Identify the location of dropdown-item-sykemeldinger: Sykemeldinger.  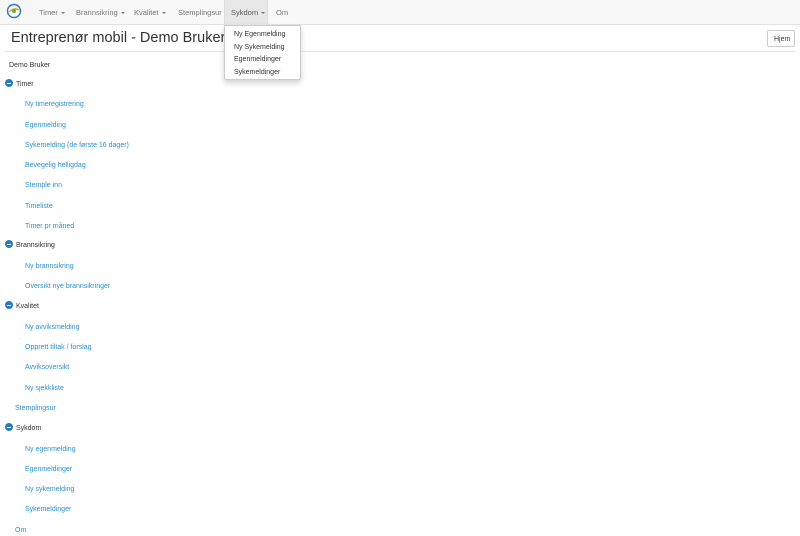
(262, 73).